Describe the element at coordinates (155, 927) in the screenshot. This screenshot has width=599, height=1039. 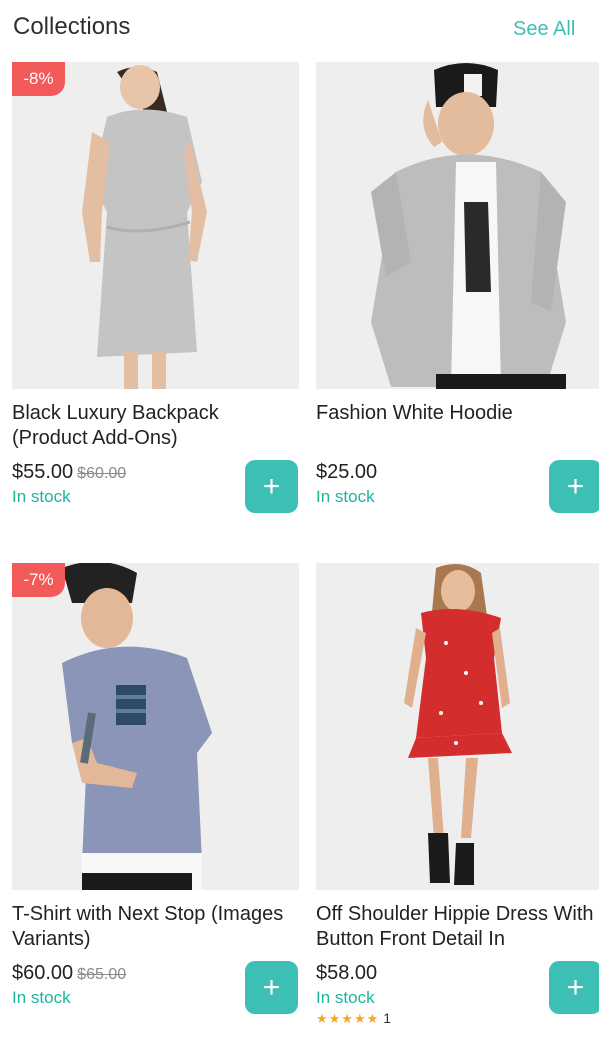
I see `product-name: T-Shirt with Next Stop (Images Variants)` at that location.